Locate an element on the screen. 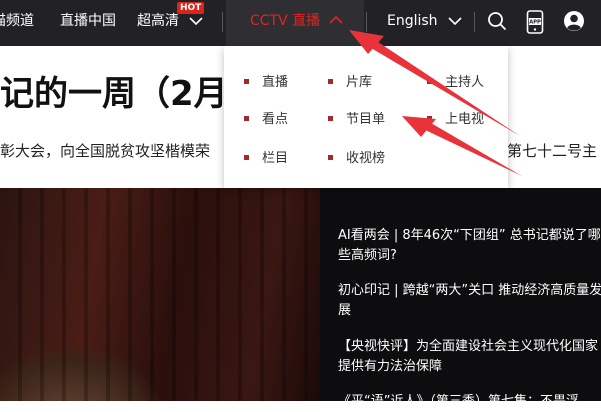 The height and width of the screenshot is (412, 601). svg-text: APP is located at coordinates (535, 23).